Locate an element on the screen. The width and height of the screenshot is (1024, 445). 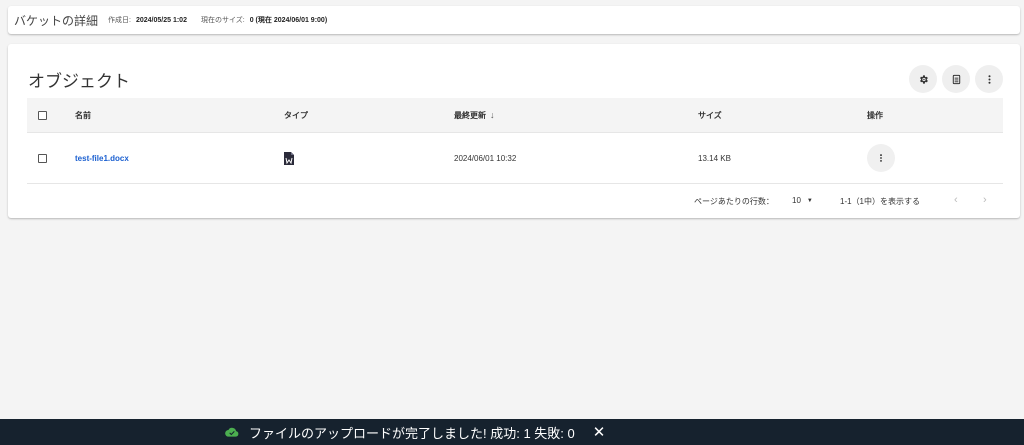
row-select-cell is located at coordinates (42, 158).